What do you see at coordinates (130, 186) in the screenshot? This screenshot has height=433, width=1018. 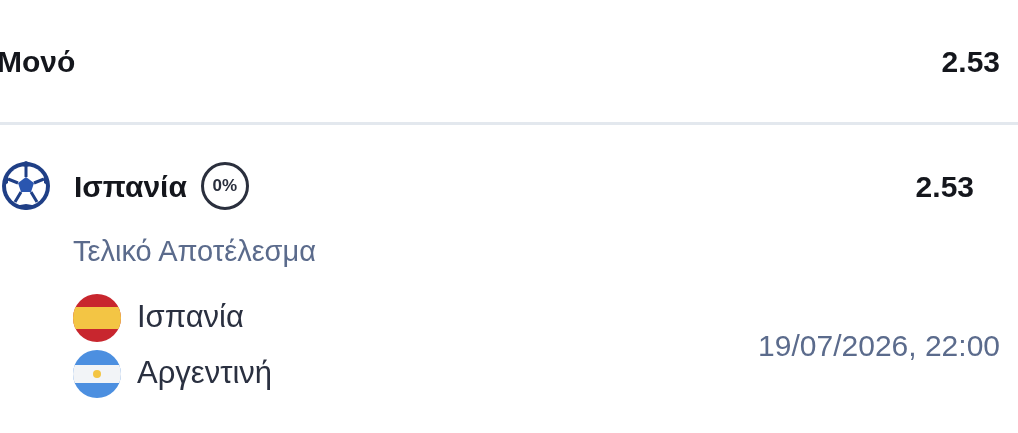 I see `selection-name: Ισπανία` at bounding box center [130, 186].